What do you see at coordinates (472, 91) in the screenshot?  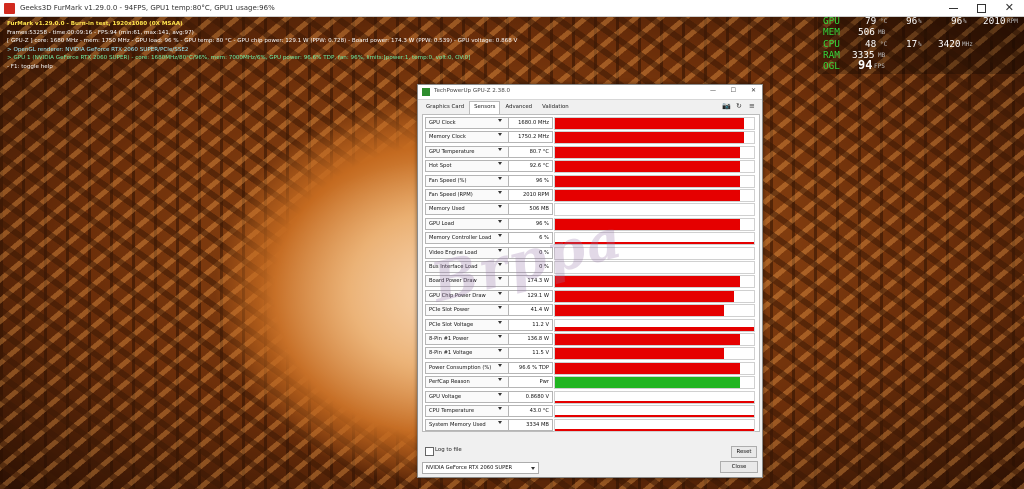 I see `gpuz-window-title: TechPowerUp GPU-Z 2.38.0` at bounding box center [472, 91].